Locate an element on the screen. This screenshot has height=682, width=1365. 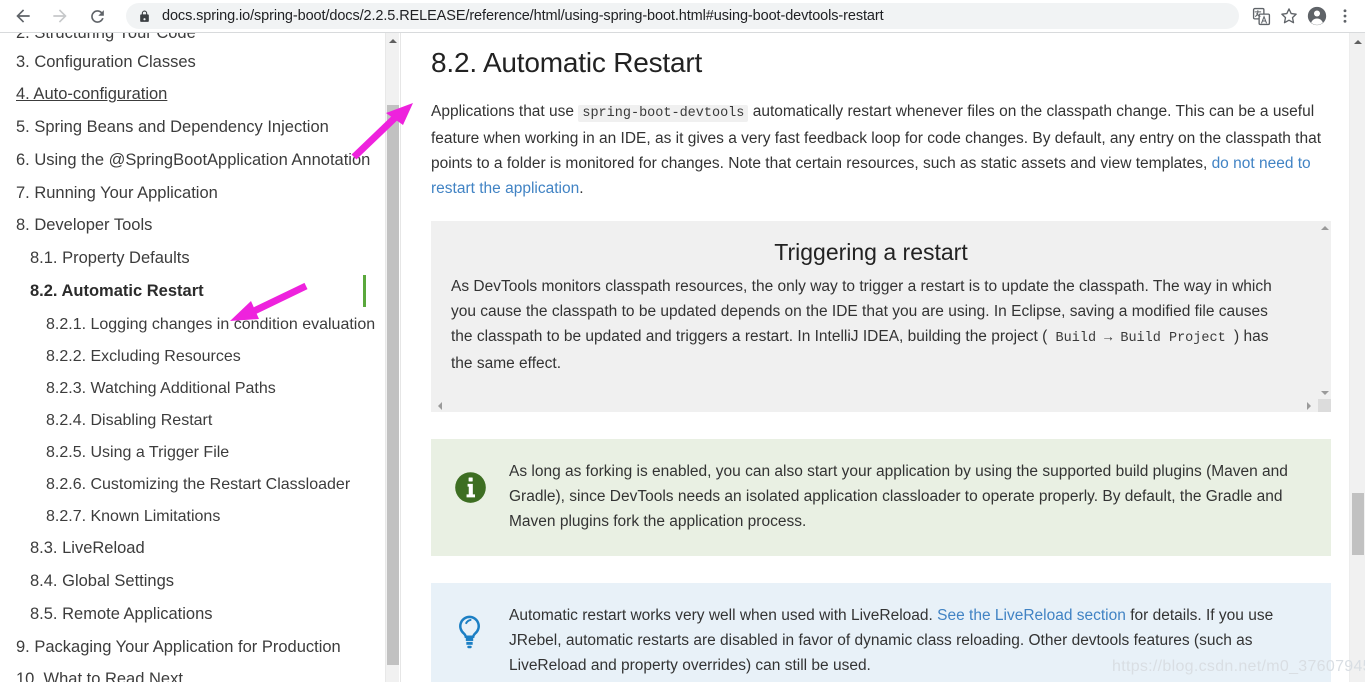
sidebar-item-global-settings: 8.4. Global Settings is located at coordinates (200, 582).